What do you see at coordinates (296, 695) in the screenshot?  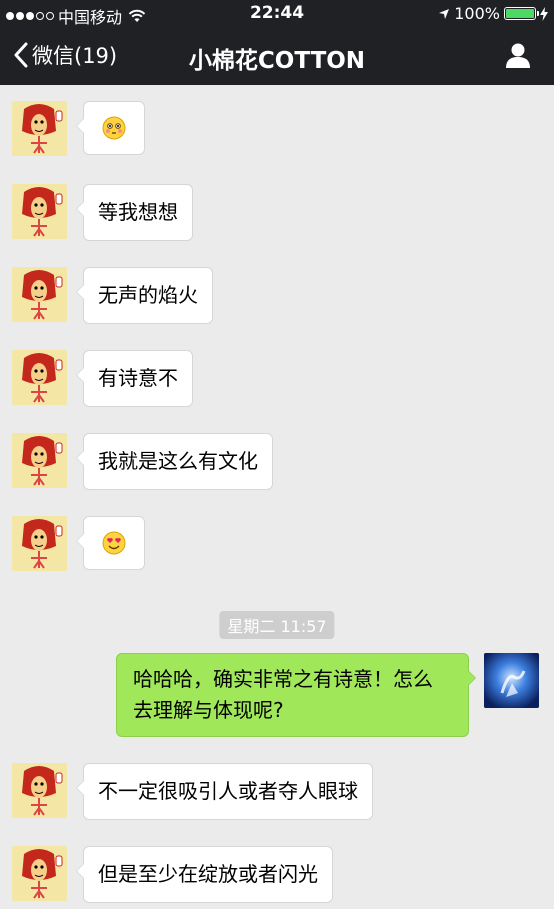 I see `message-bubble: 哈哈哈，确实非常之有诗意！怎么 去理解与体现呢?` at bounding box center [296, 695].